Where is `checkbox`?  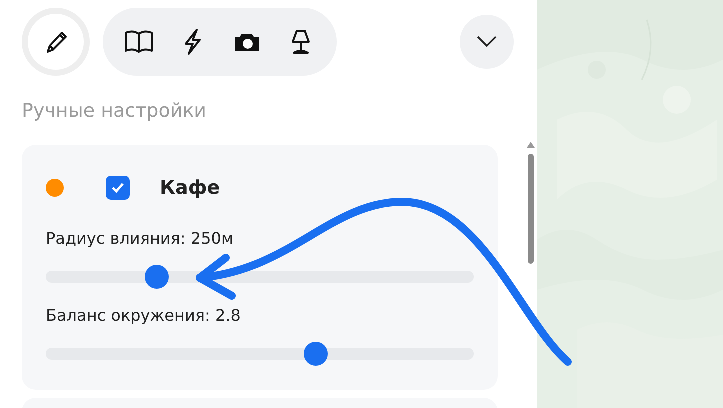
checkbox is located at coordinates (118, 188).